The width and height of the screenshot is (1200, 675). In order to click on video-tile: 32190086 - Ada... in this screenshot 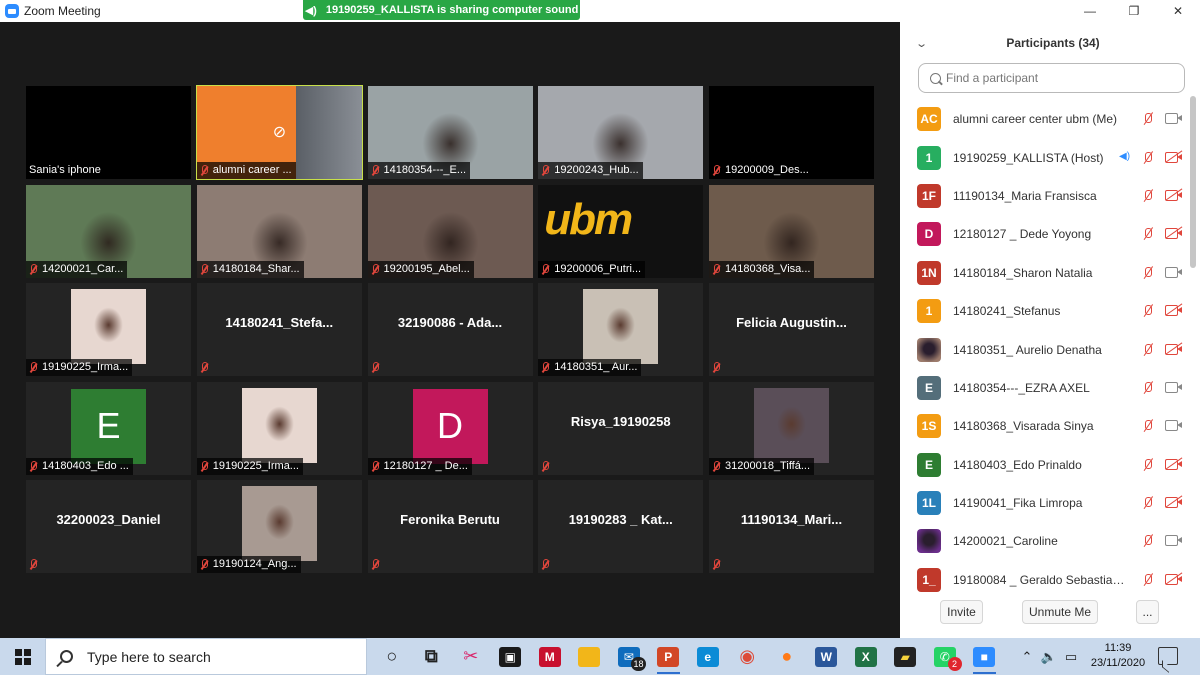, I will do `click(450, 329)`.